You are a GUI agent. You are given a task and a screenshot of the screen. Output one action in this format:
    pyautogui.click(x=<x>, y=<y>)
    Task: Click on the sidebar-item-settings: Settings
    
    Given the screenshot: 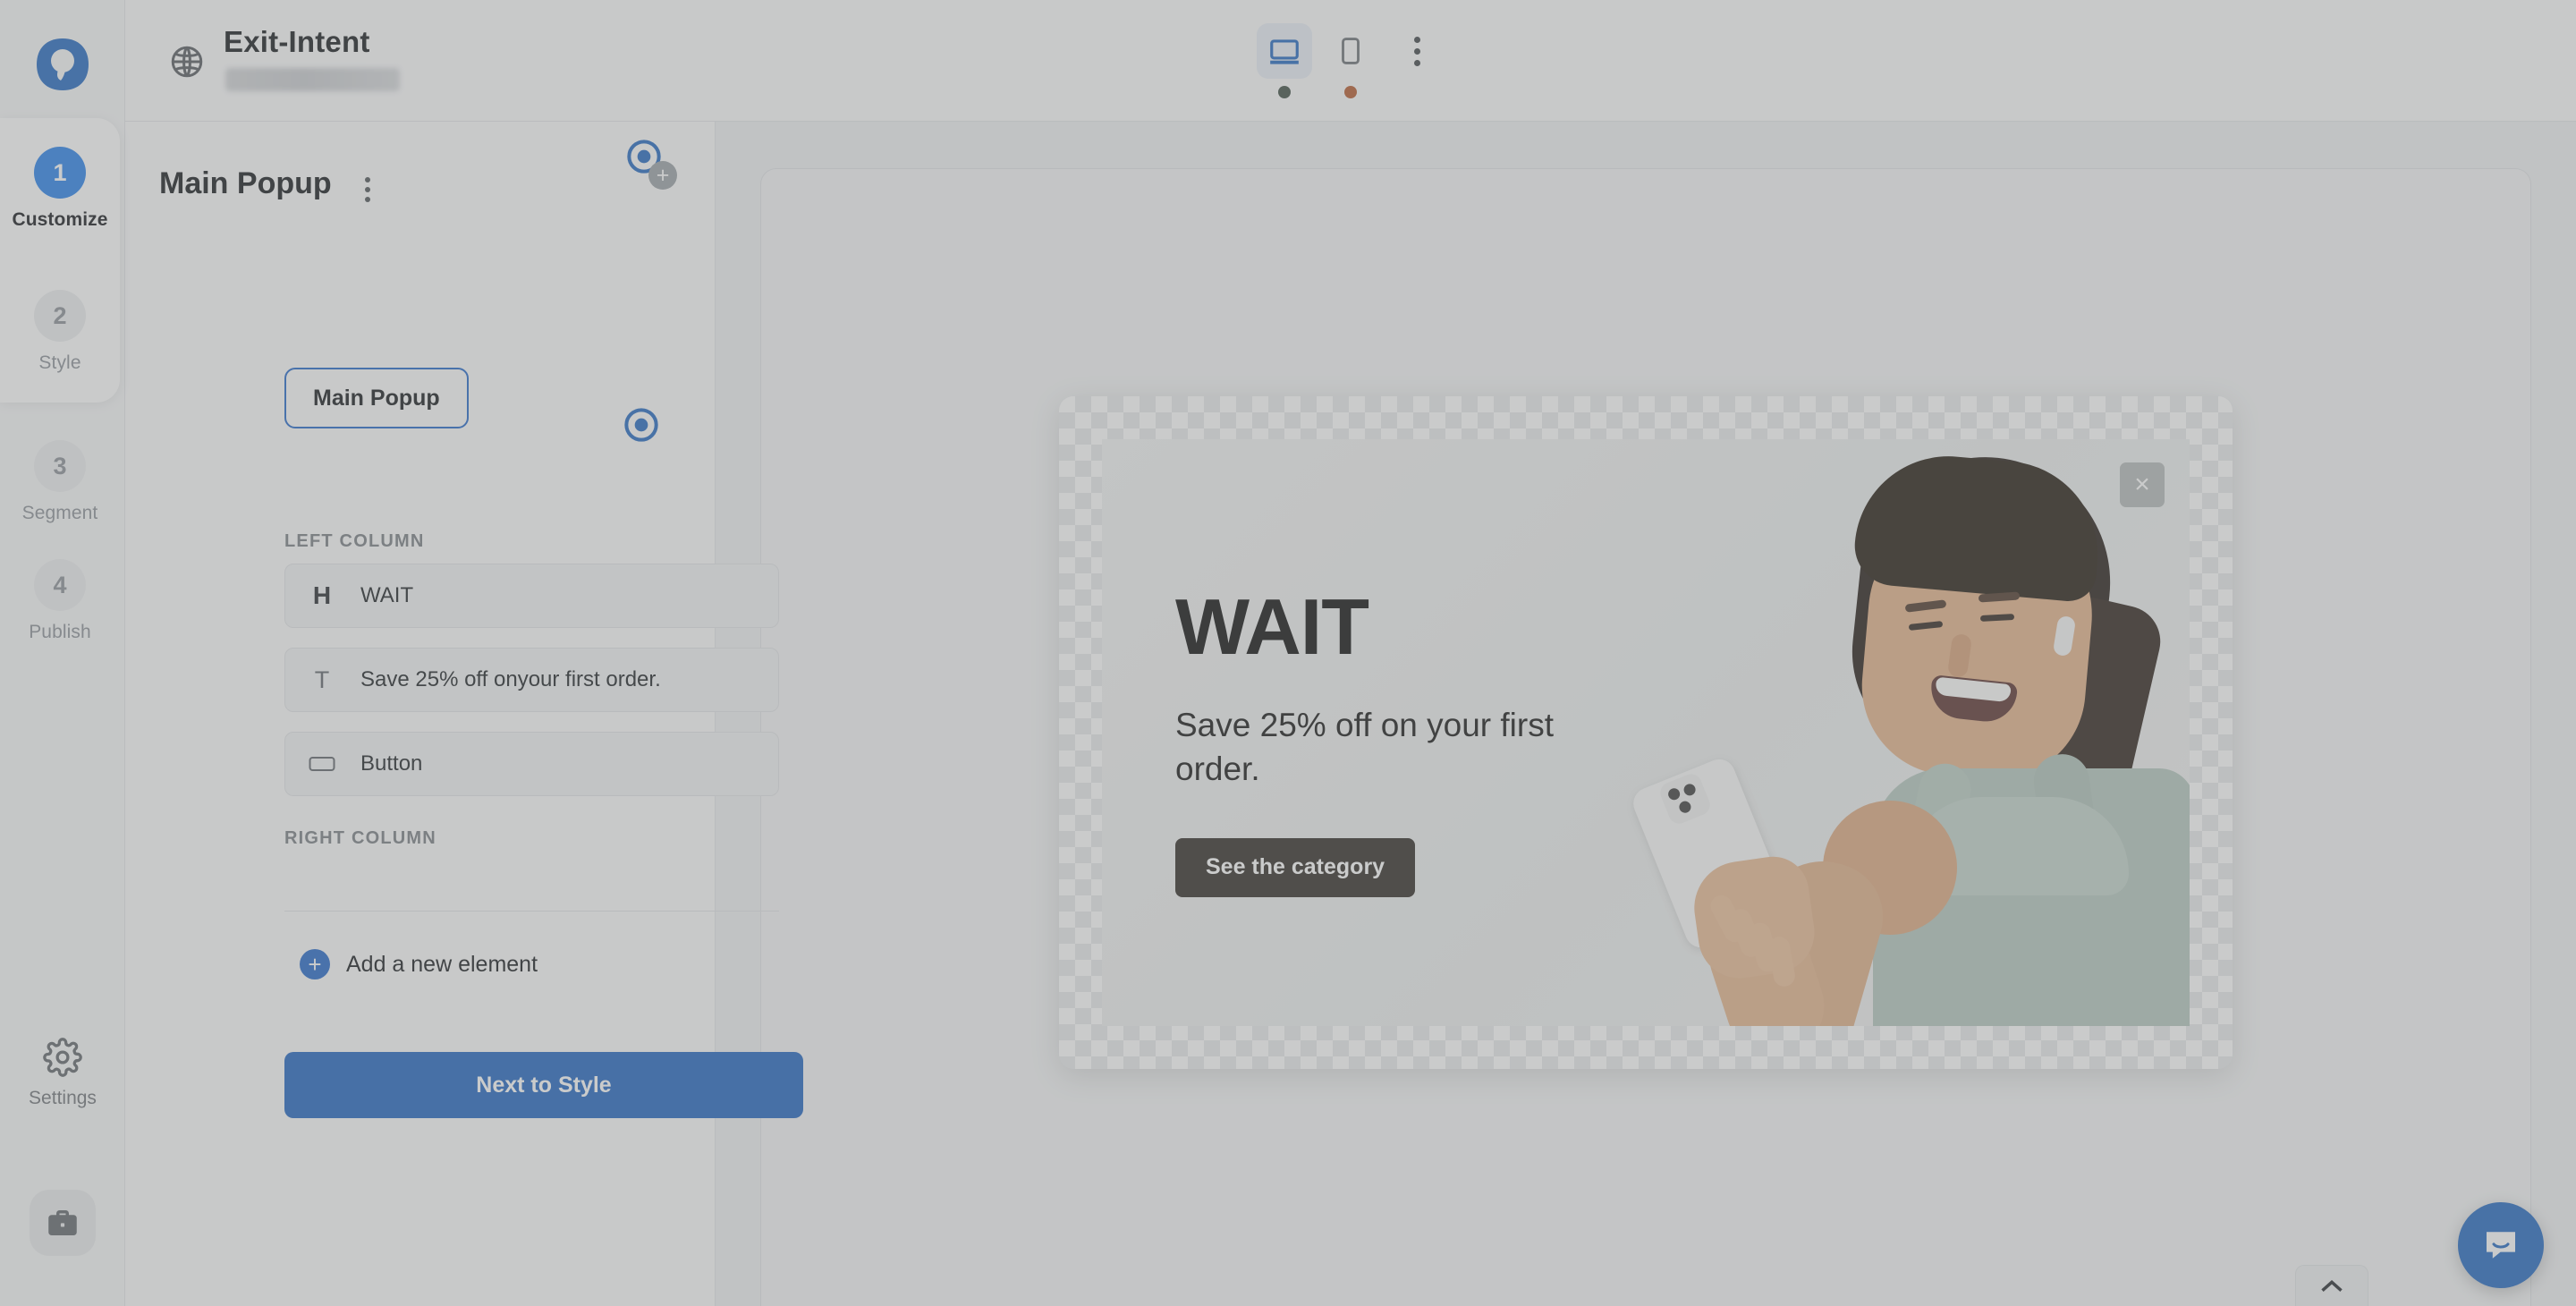 What is the action you would take?
    pyautogui.click(x=62, y=1074)
    